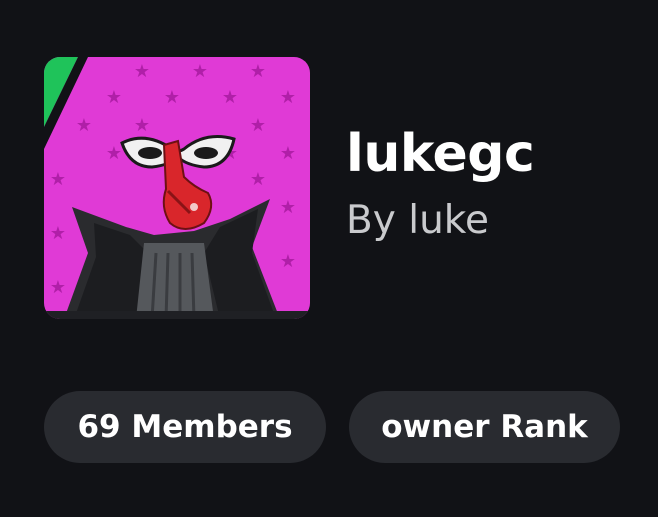  Describe the element at coordinates (484, 427) in the screenshot. I see `rank-pill: owner Rank` at that location.